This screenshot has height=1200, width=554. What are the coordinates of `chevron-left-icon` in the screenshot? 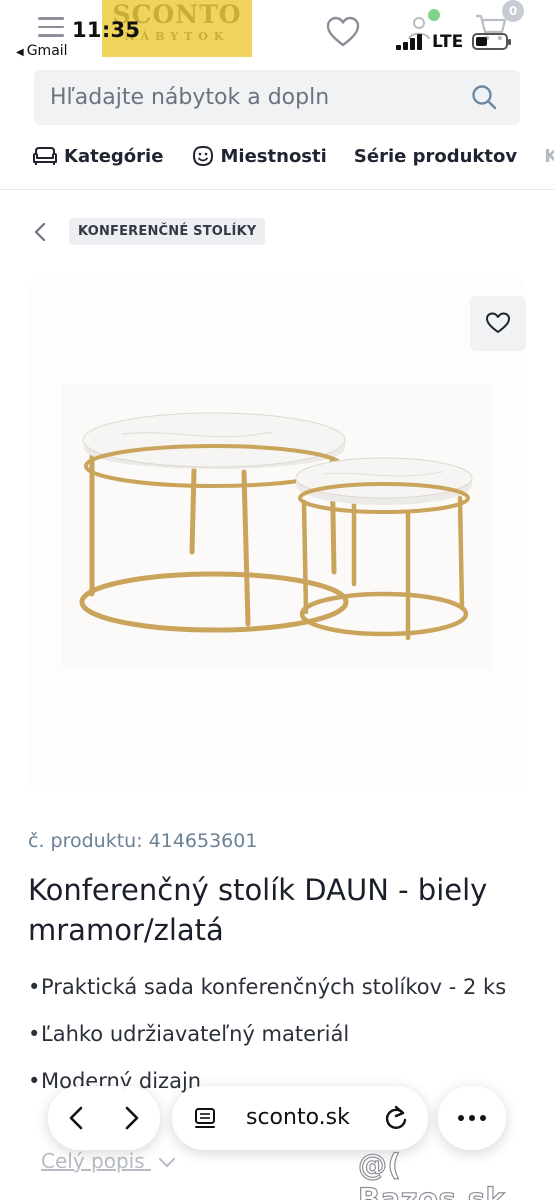 It's located at (41, 232).